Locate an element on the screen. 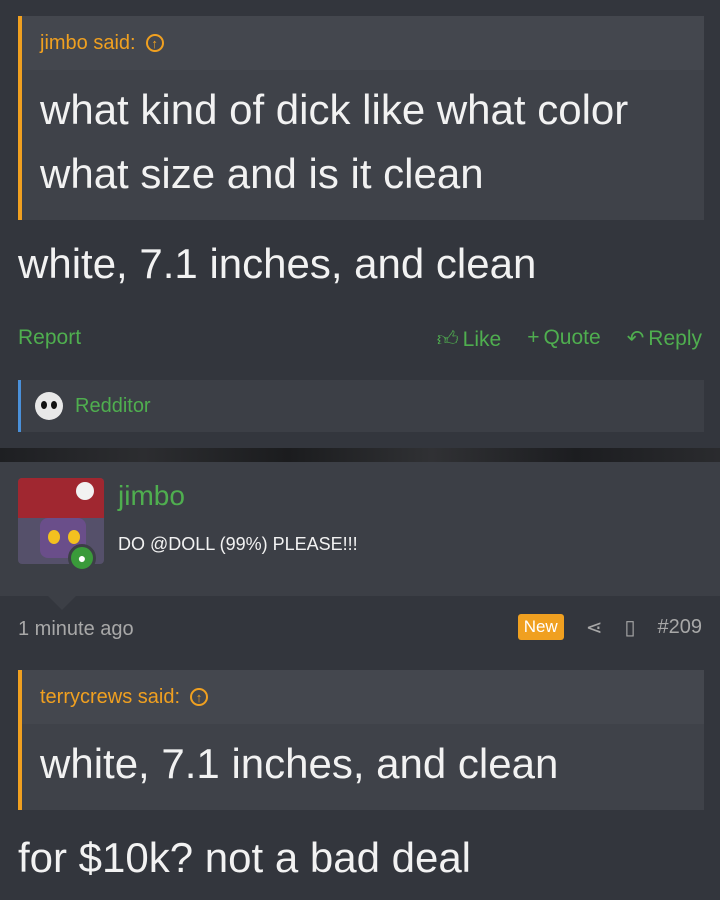 This screenshot has height=900, width=720. signature: Redditor is located at coordinates (361, 406).